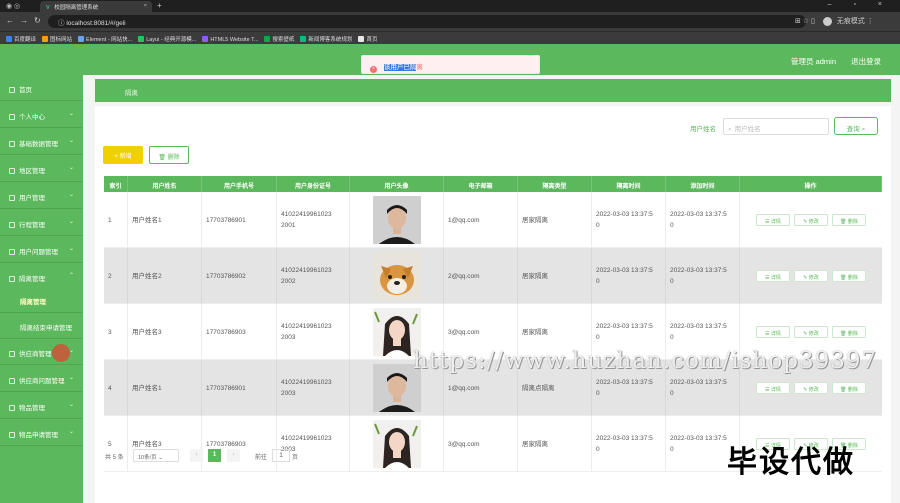 The width and height of the screenshot is (900, 503). What do you see at coordinates (776, 126) in the screenshot?
I see `search-input: ⌕ 用户姓名` at bounding box center [776, 126].